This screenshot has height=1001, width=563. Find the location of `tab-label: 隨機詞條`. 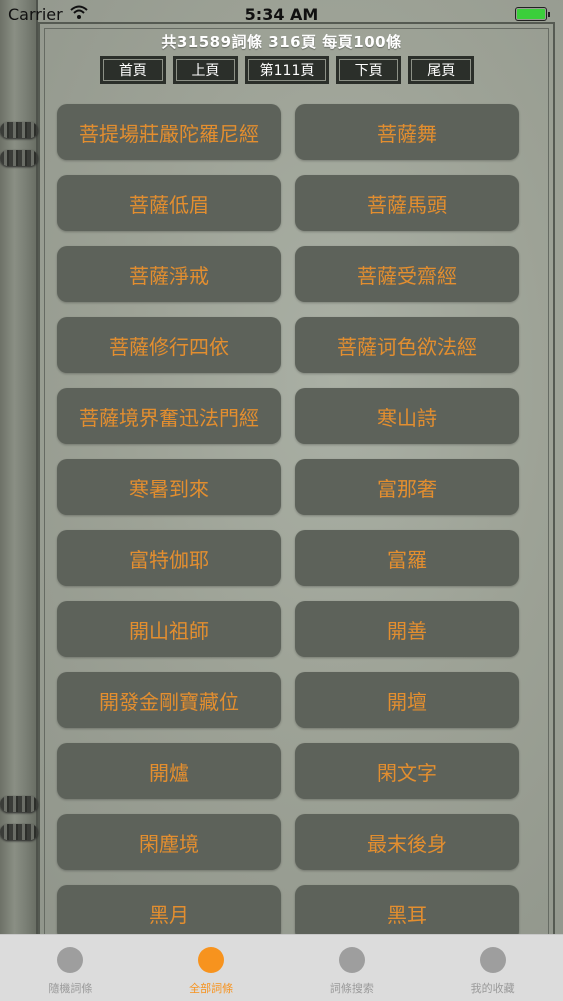

tab-label: 隨機詞條 is located at coordinates (70, 988).